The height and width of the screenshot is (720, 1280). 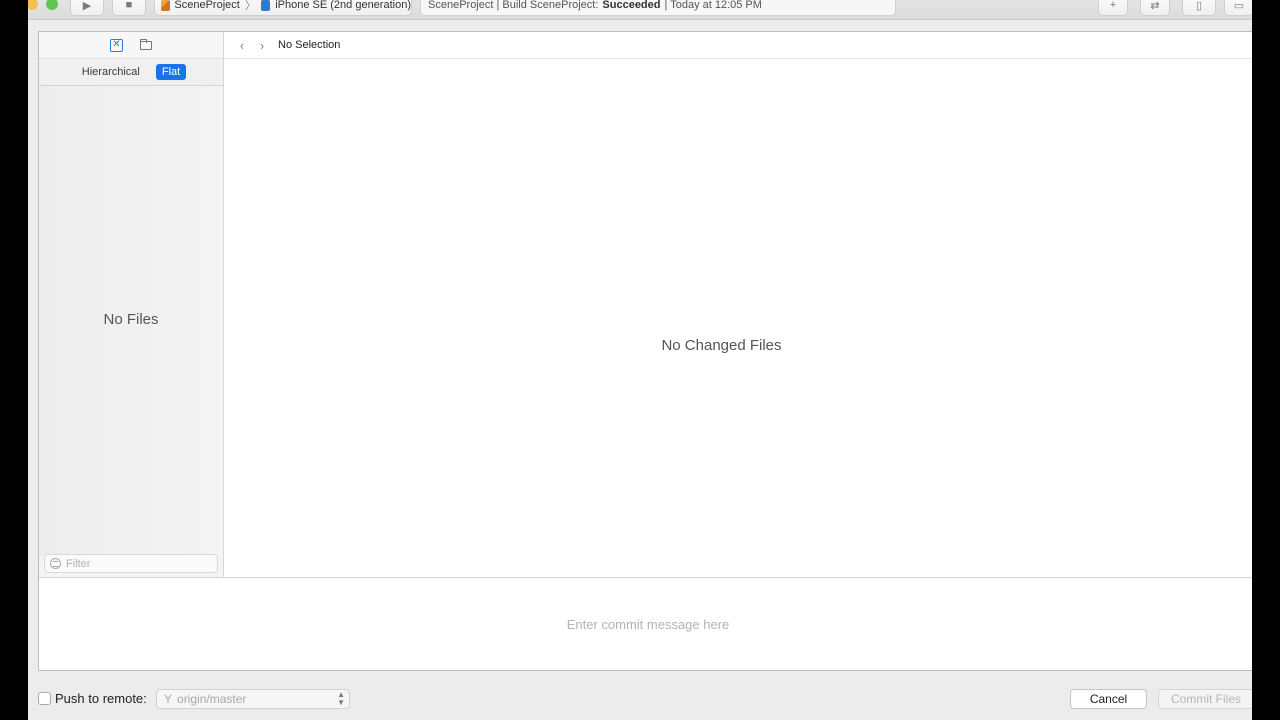 I want to click on remote-branch-select: Y origin/master ▲ ▼, so click(x=253, y=699).